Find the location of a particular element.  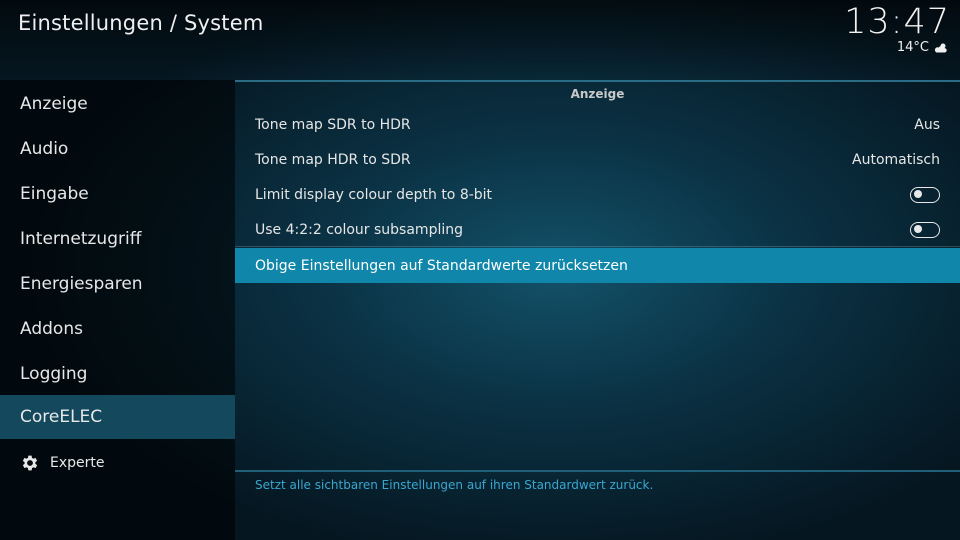

sidebar-item-label: Anzeige is located at coordinates (54, 104).